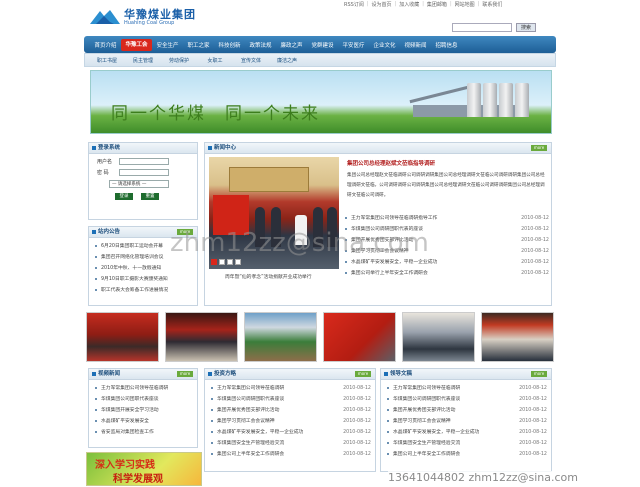 The height and width of the screenshot is (487, 640). I want to click on slideshow-pager, so click(226, 262).